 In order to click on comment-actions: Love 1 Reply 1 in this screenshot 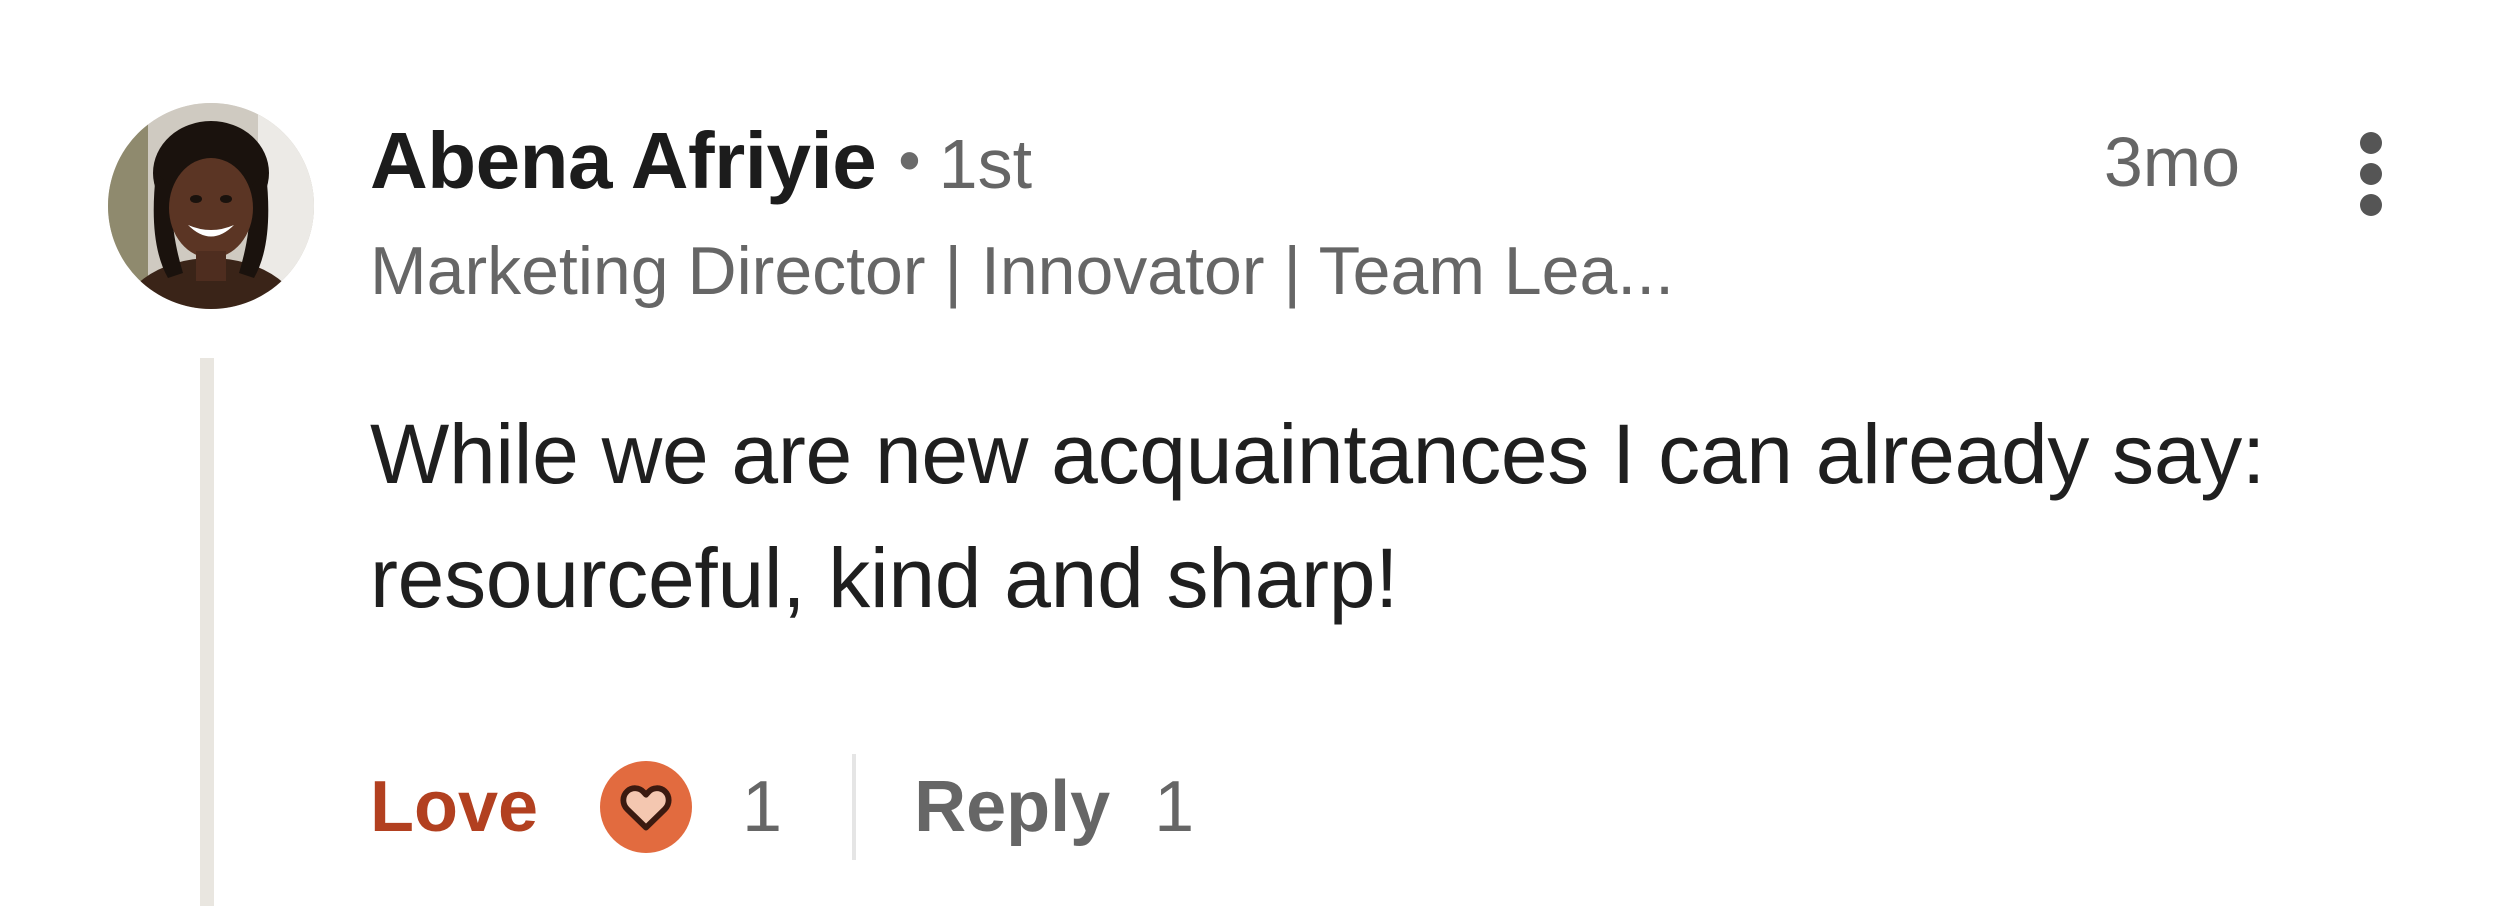, I will do `click(782, 807)`.